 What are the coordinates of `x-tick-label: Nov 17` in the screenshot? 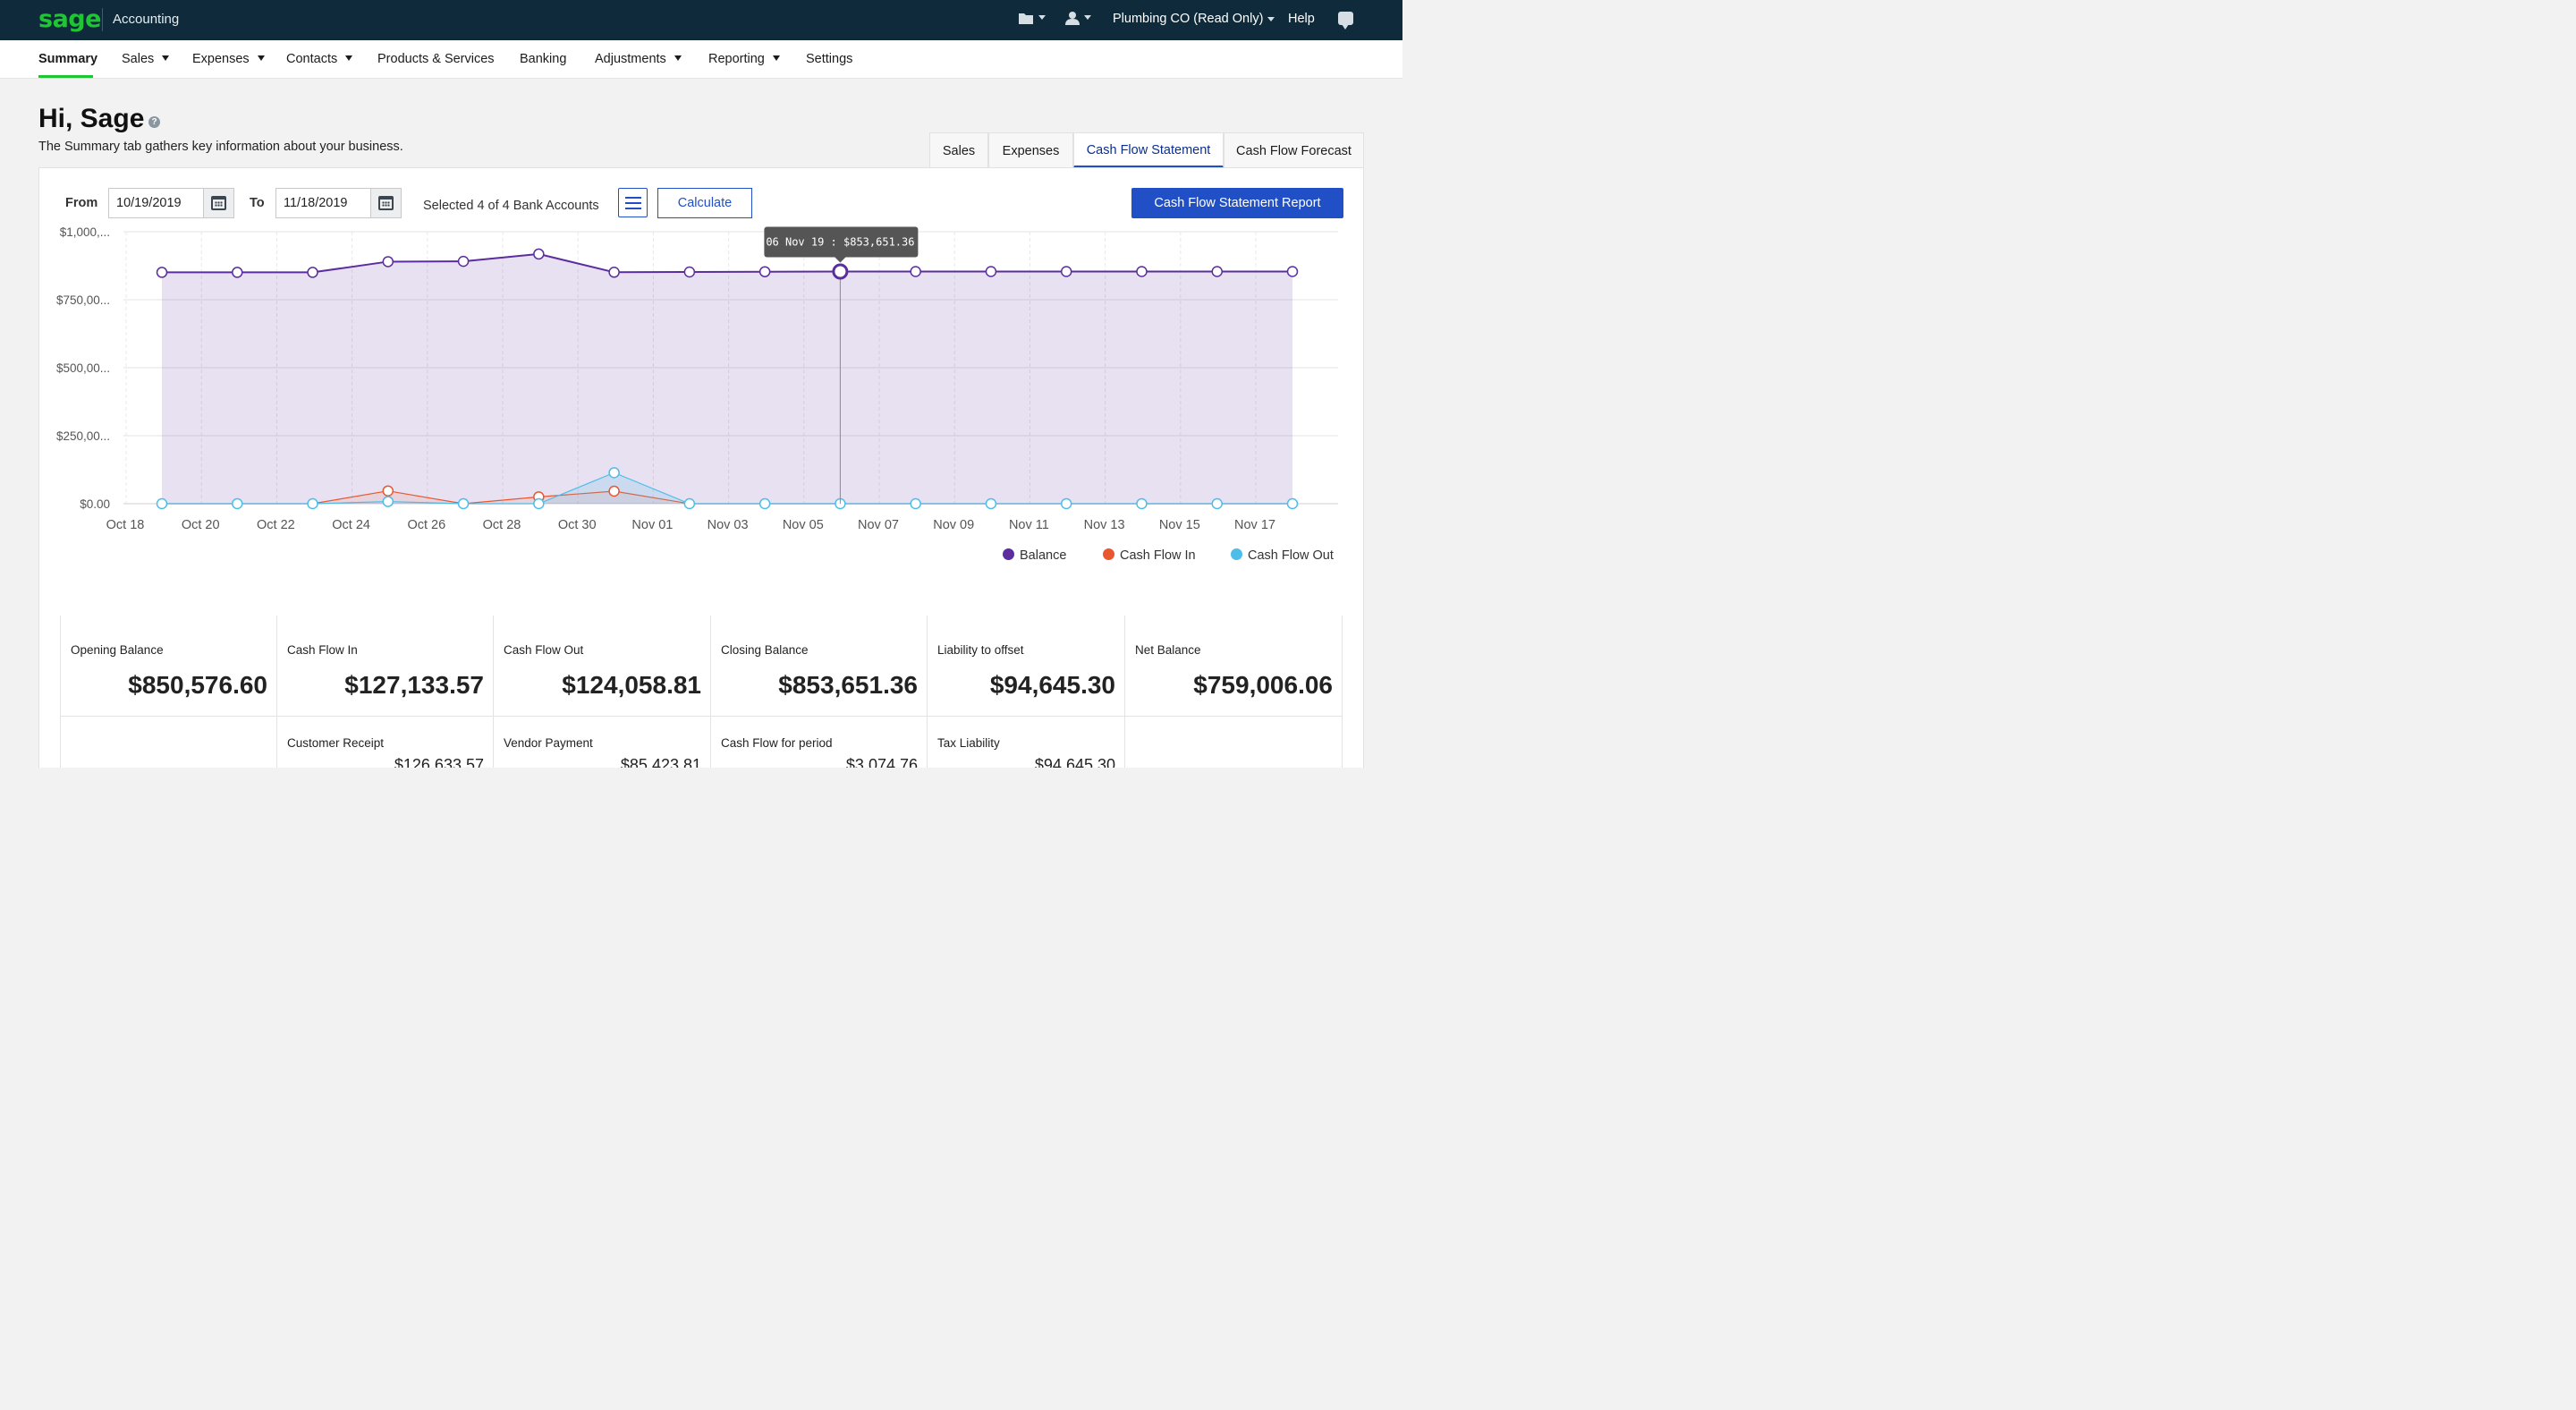 It's located at (1254, 525).